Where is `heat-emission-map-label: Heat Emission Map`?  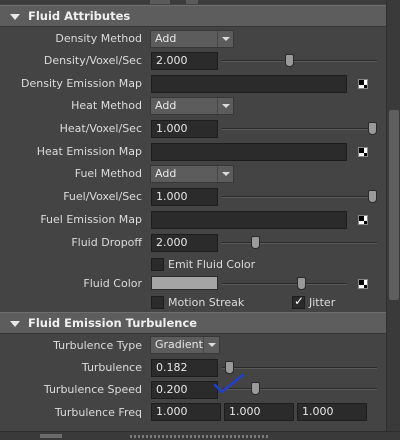 heat-emission-map-label: Heat Emission Map is located at coordinates (89, 151).